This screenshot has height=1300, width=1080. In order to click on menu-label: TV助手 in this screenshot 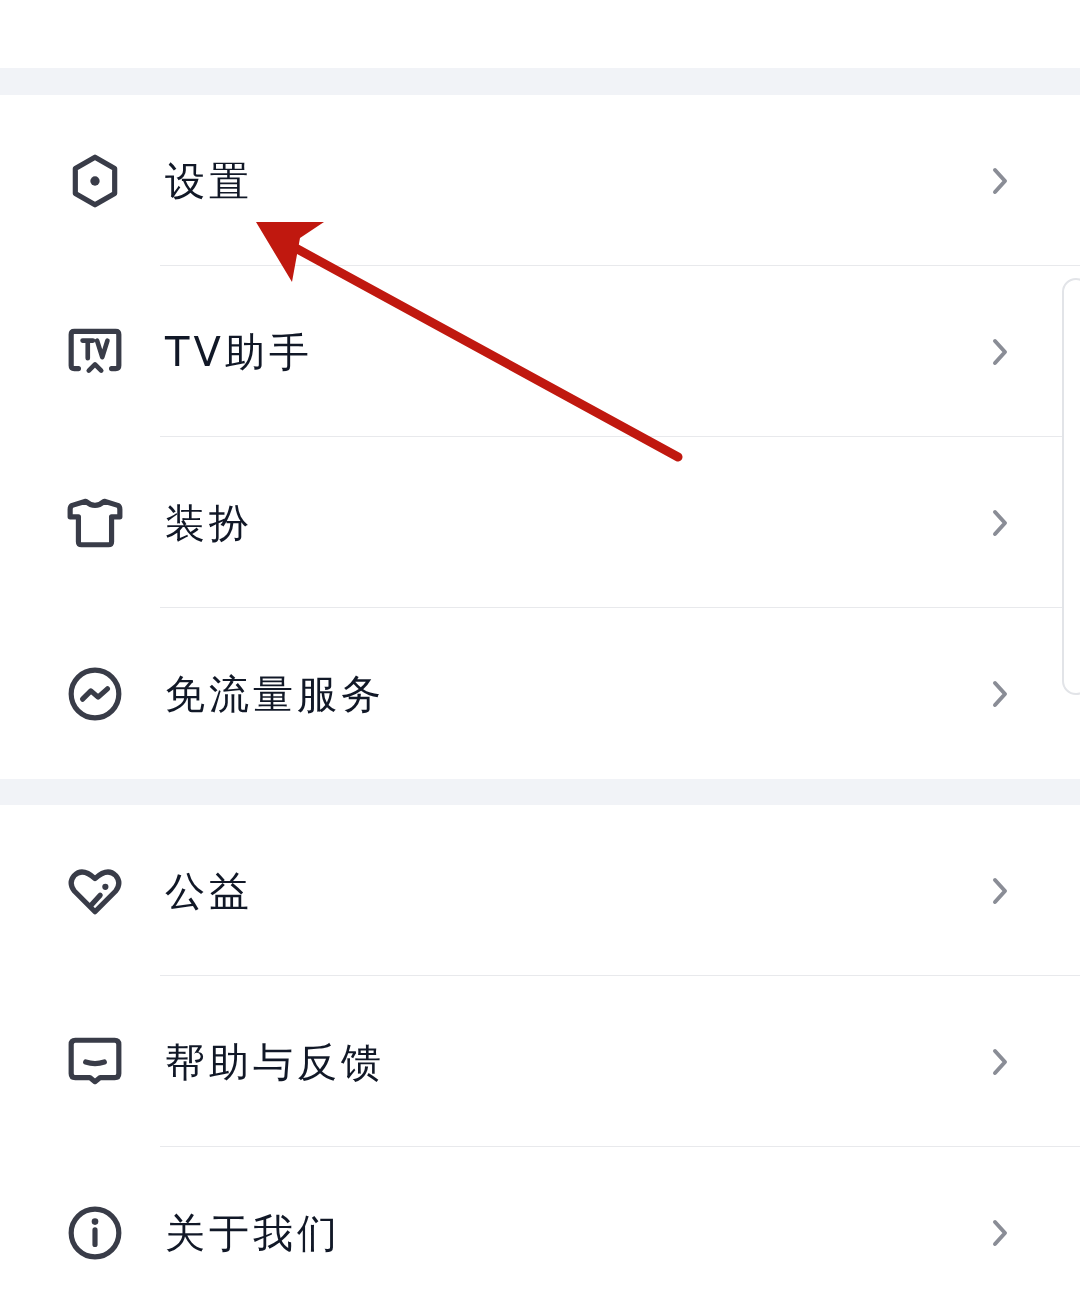, I will do `click(239, 352)`.